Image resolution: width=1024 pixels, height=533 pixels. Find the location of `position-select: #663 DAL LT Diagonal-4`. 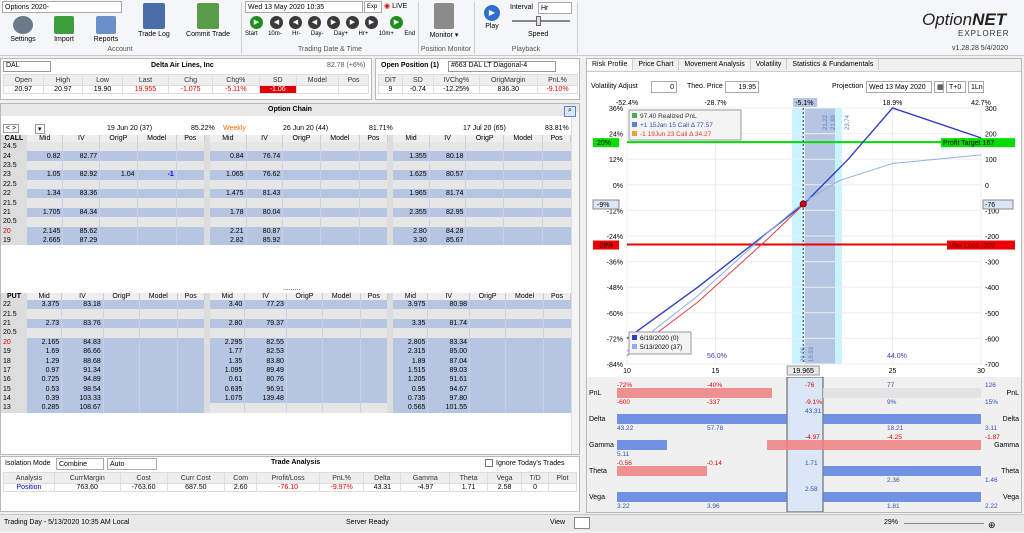

position-select: #663 DAL LT Diagonal-4 is located at coordinates (502, 66).